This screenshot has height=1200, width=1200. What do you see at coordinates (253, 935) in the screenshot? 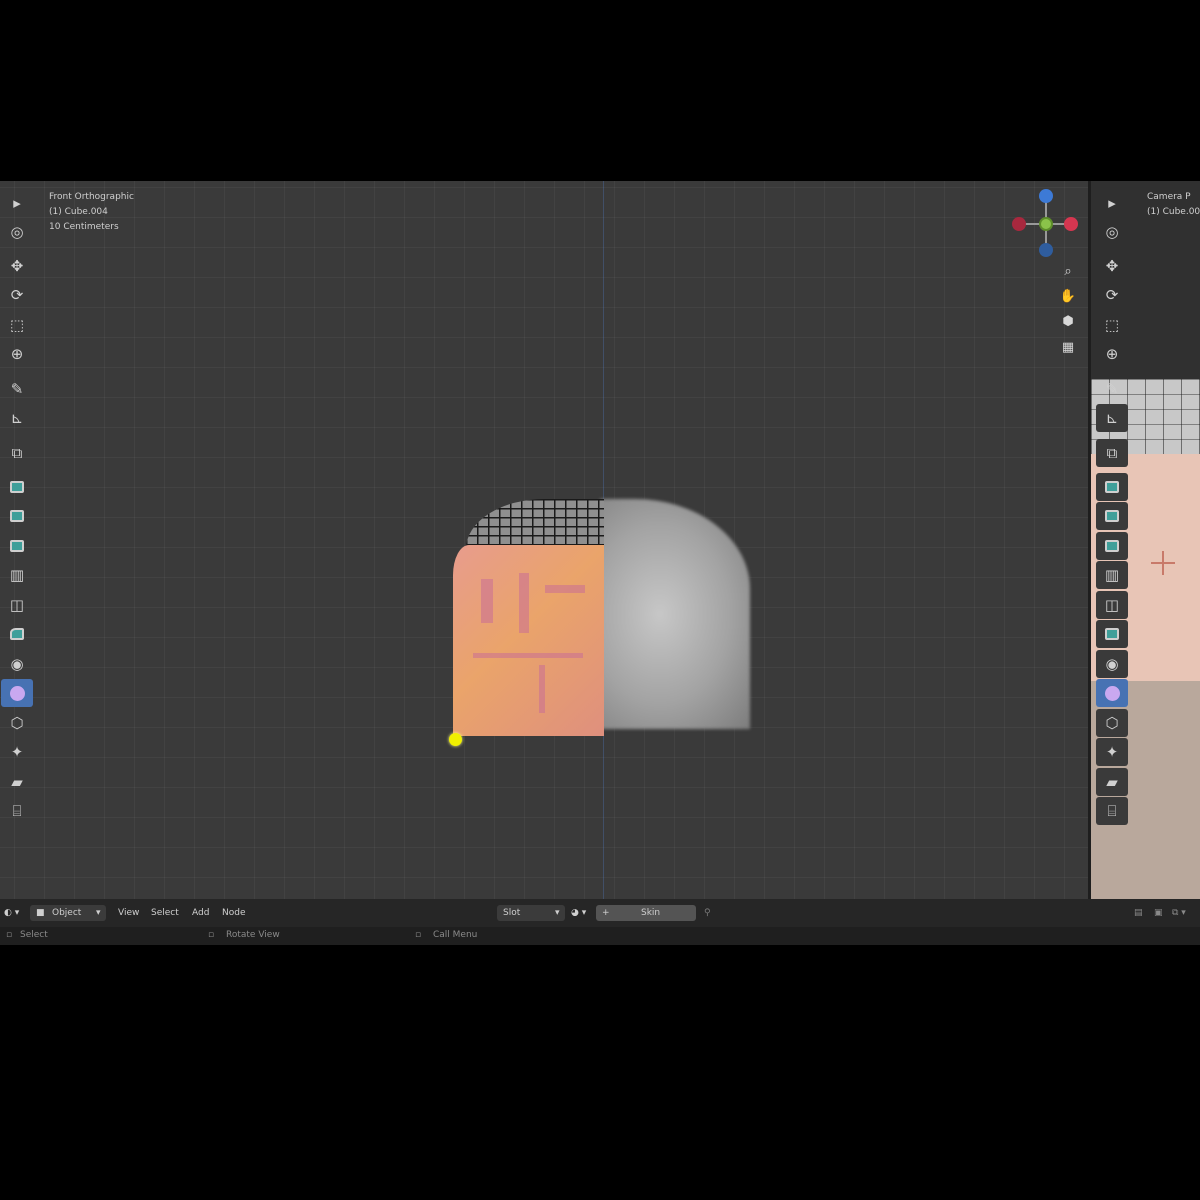
I see `status-rotate-view: Rotate View` at bounding box center [253, 935].